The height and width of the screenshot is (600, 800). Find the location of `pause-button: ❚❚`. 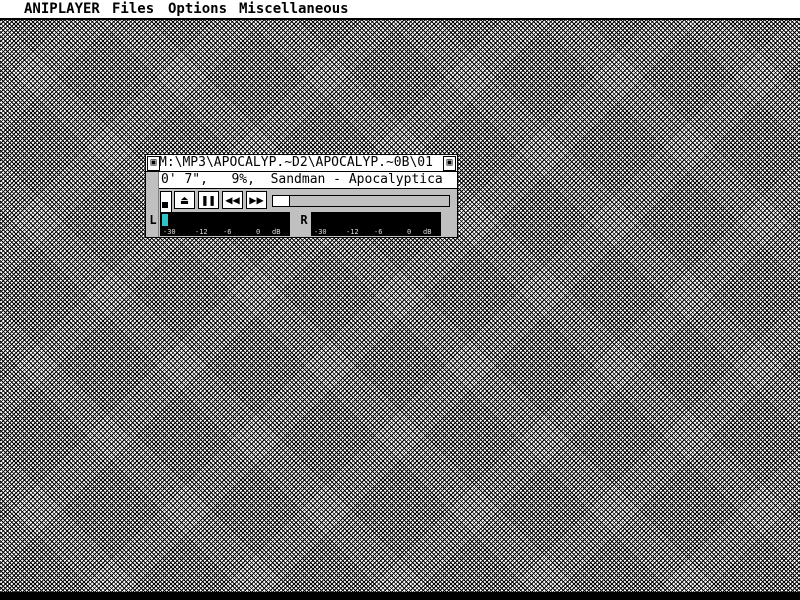

pause-button: ❚❚ is located at coordinates (208, 200).